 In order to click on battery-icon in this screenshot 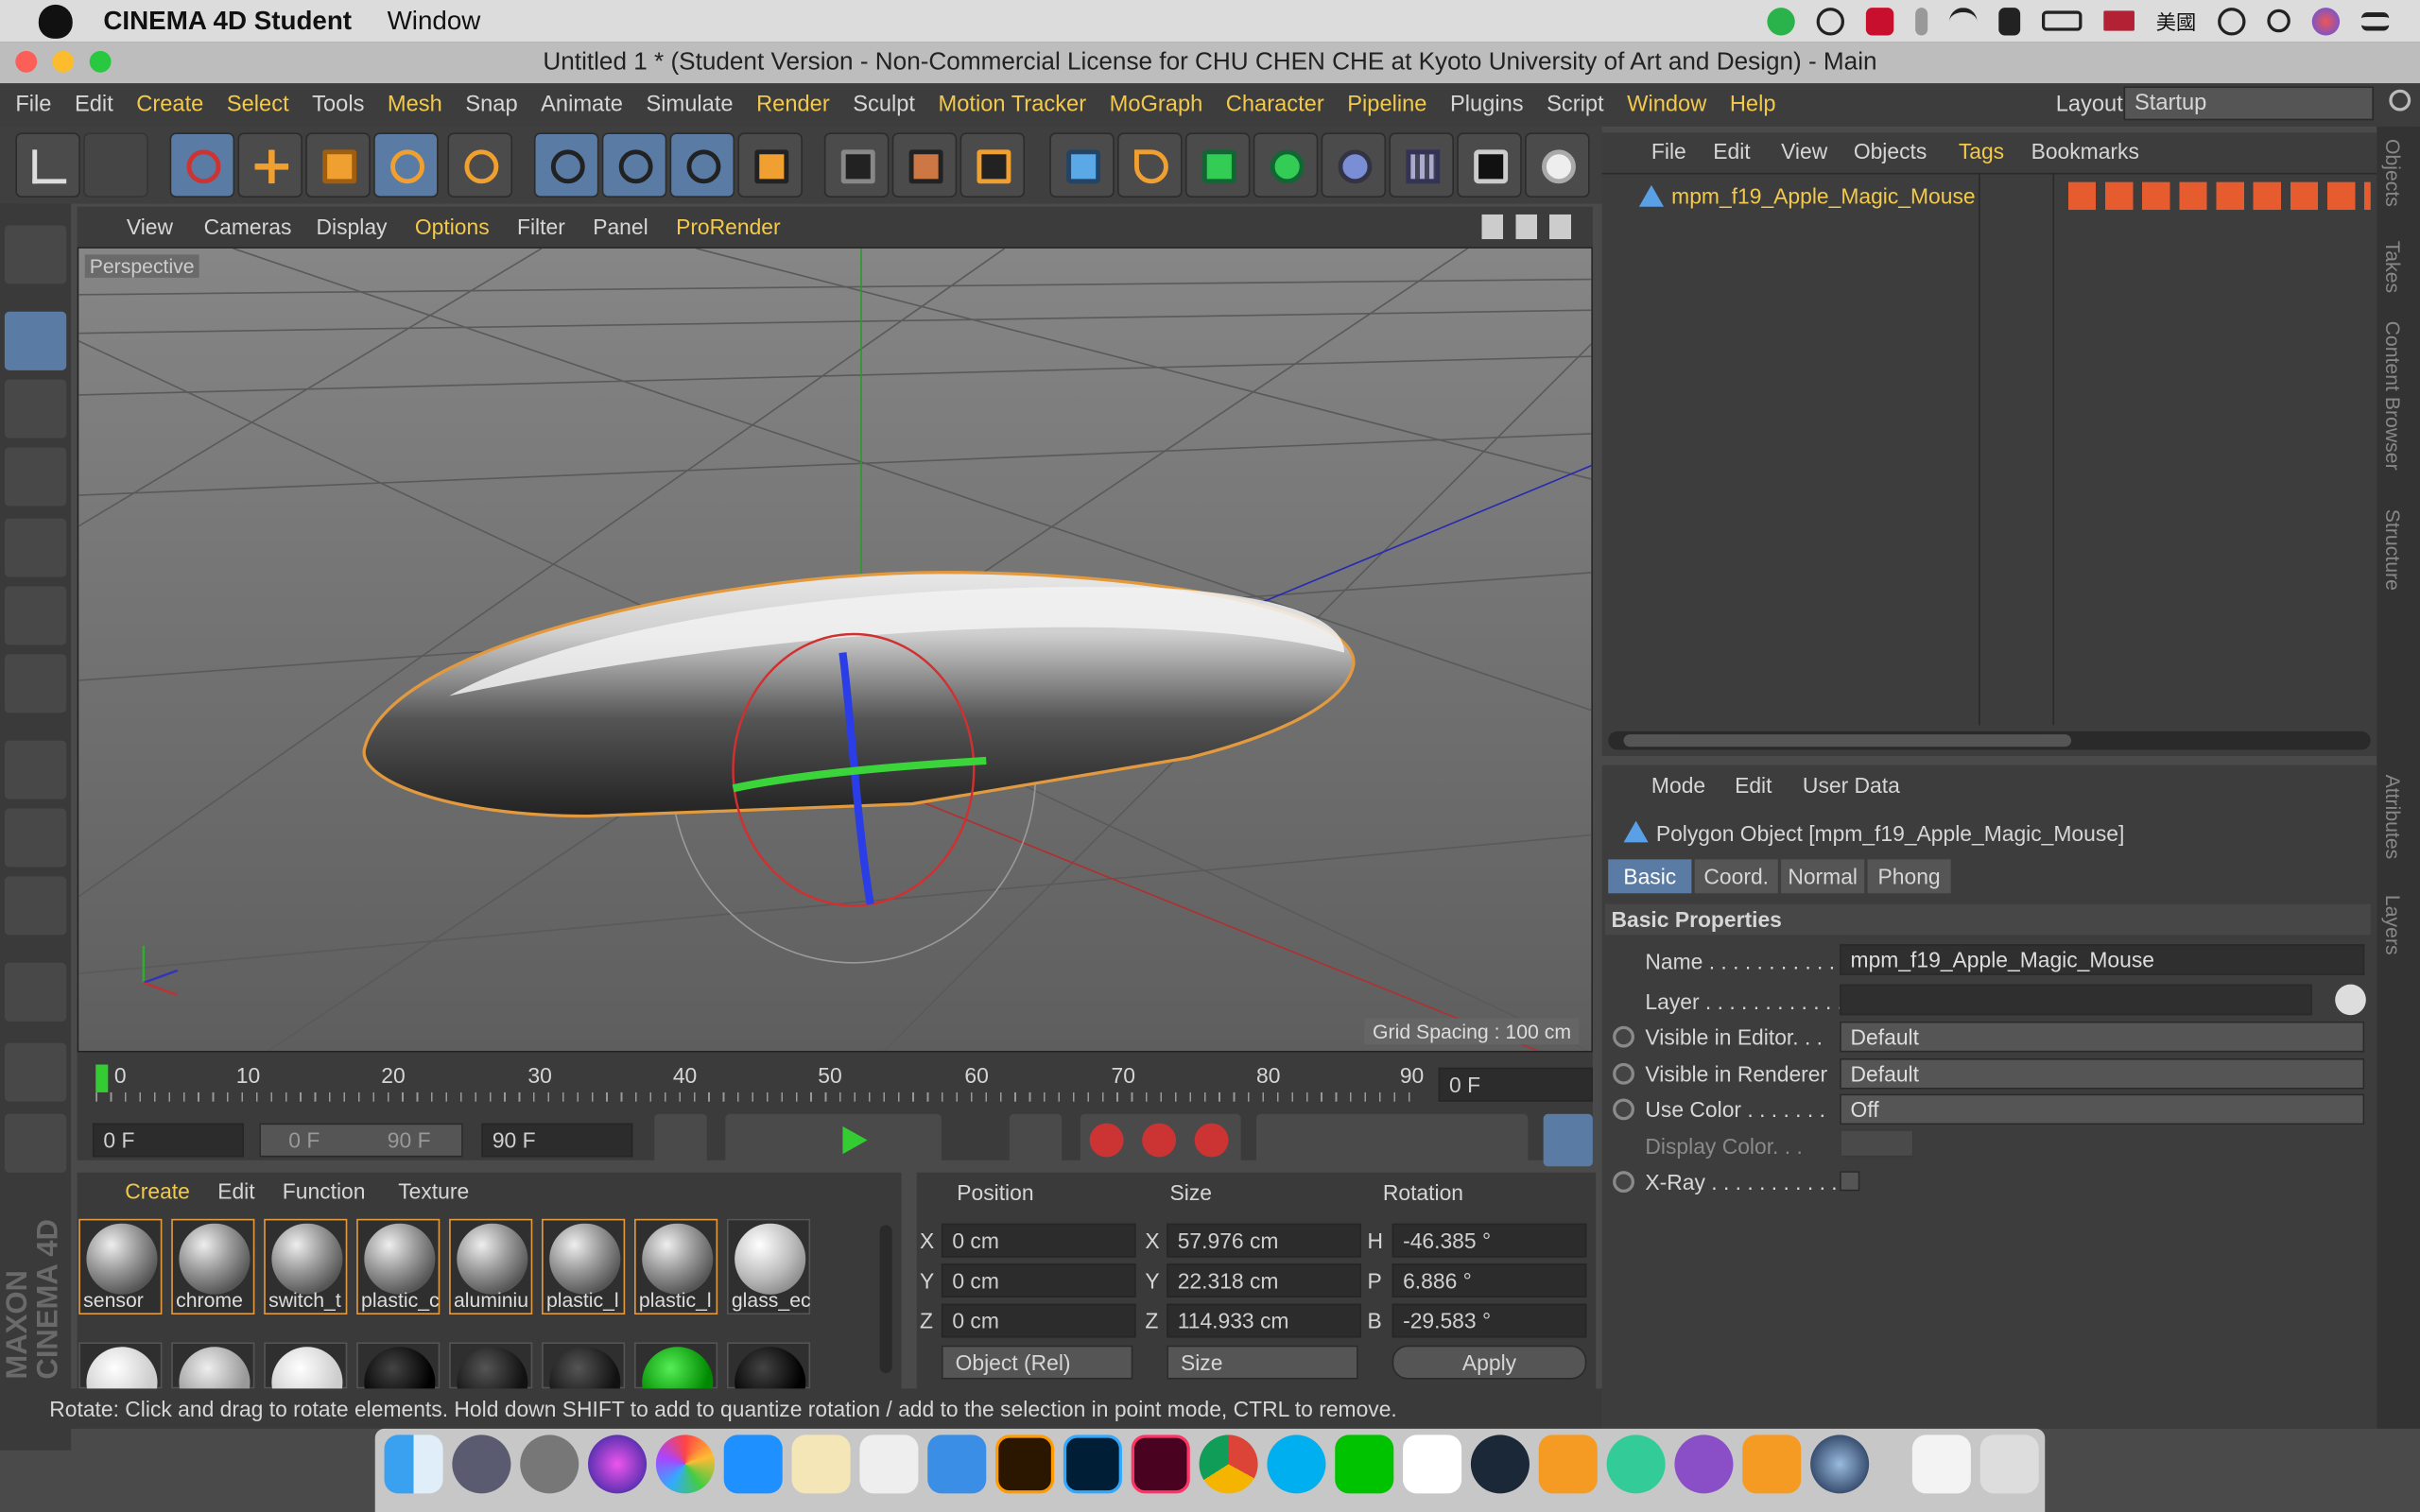, I will do `click(2062, 20)`.